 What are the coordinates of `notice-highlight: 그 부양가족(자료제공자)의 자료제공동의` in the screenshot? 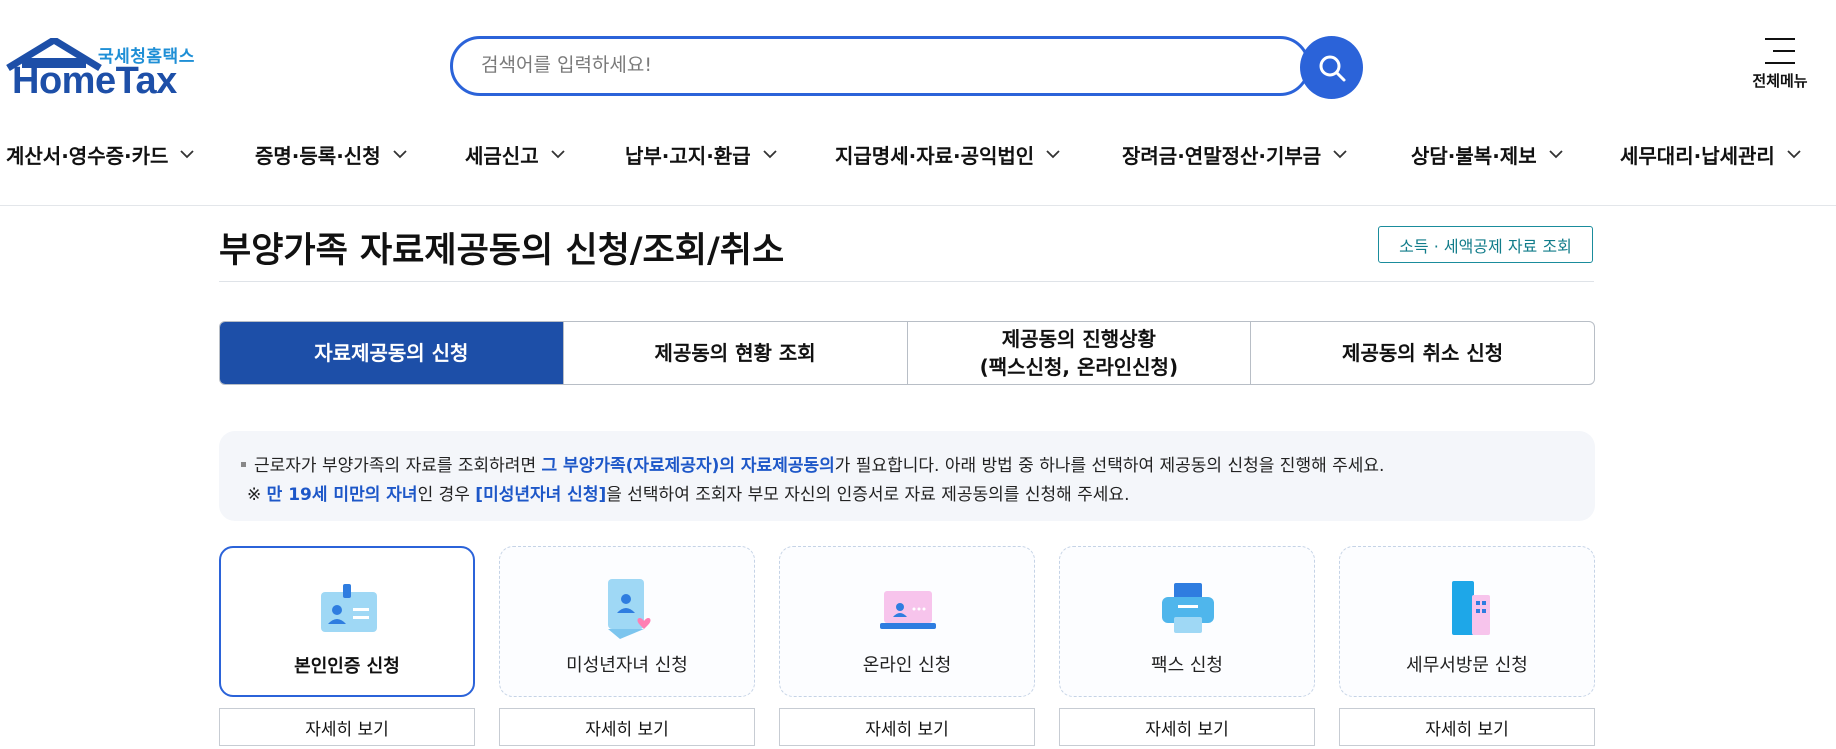 It's located at (688, 466).